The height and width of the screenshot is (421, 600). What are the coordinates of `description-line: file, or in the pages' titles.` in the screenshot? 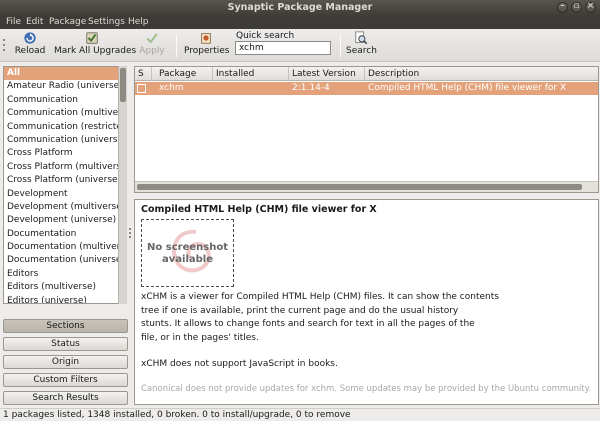 It's located at (200, 337).